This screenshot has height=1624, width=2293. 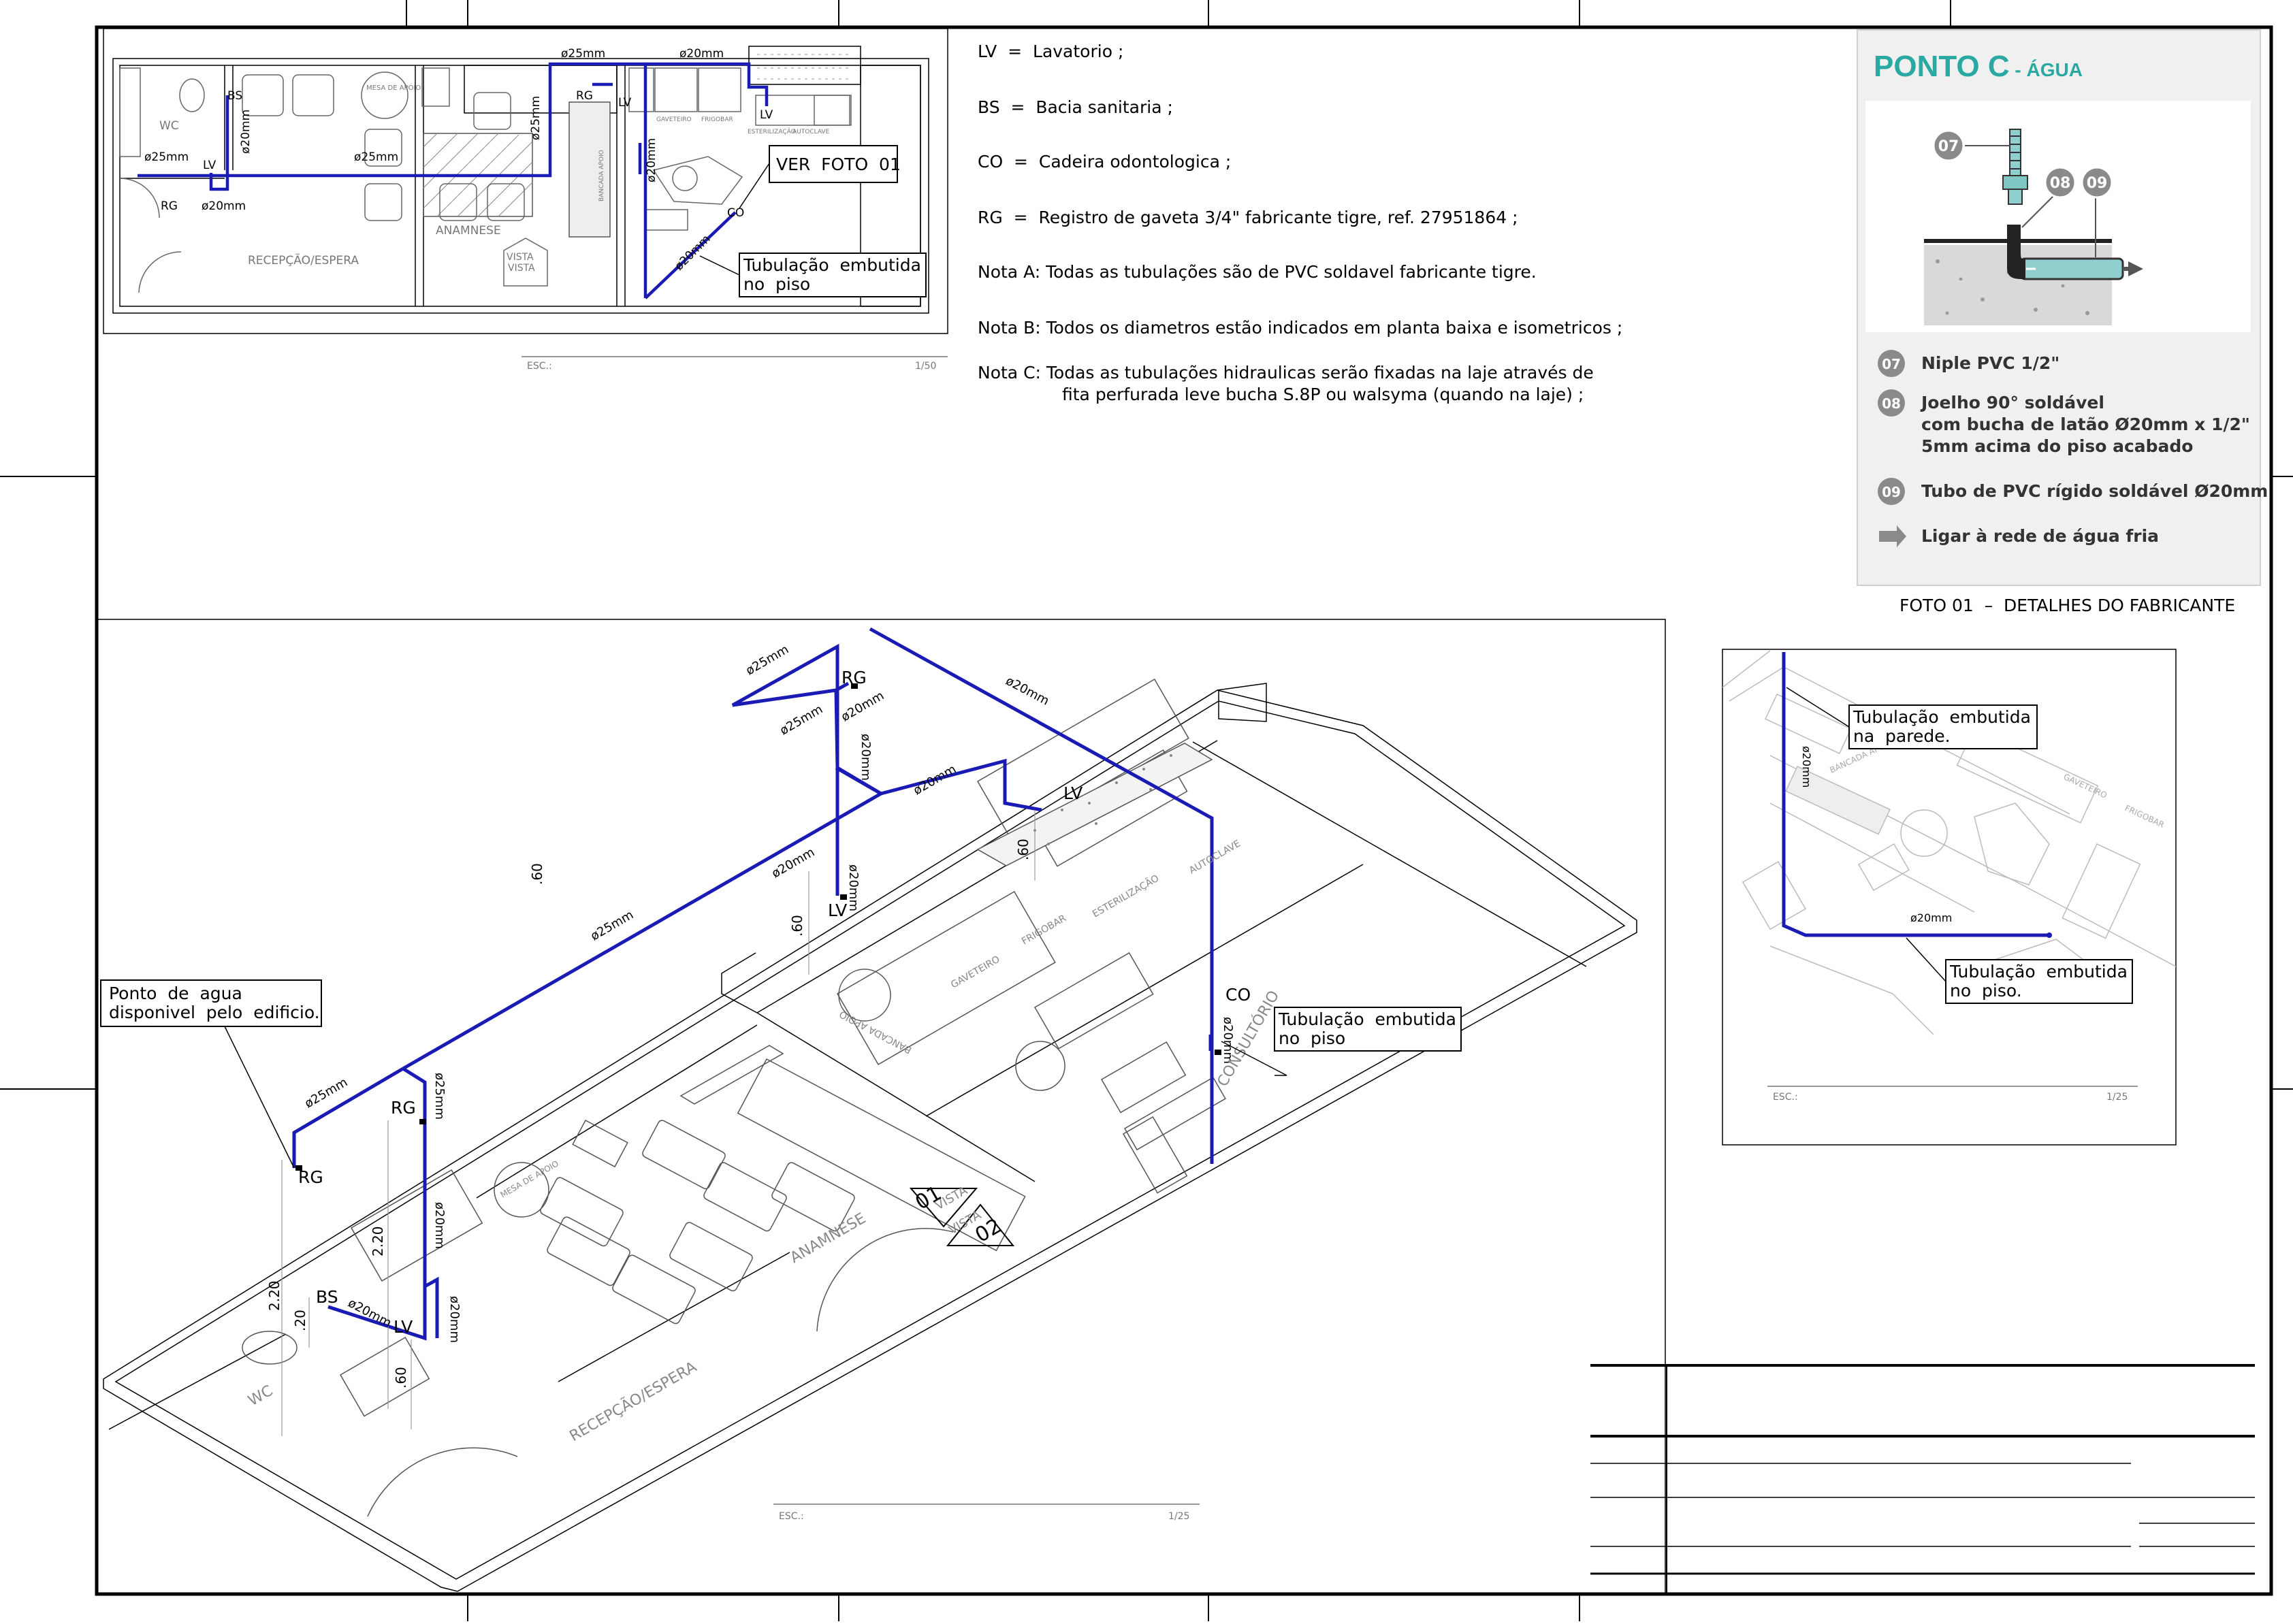 What do you see at coordinates (2012, 402) in the screenshot?
I see `list-item-08: Joelho 90° soldável` at bounding box center [2012, 402].